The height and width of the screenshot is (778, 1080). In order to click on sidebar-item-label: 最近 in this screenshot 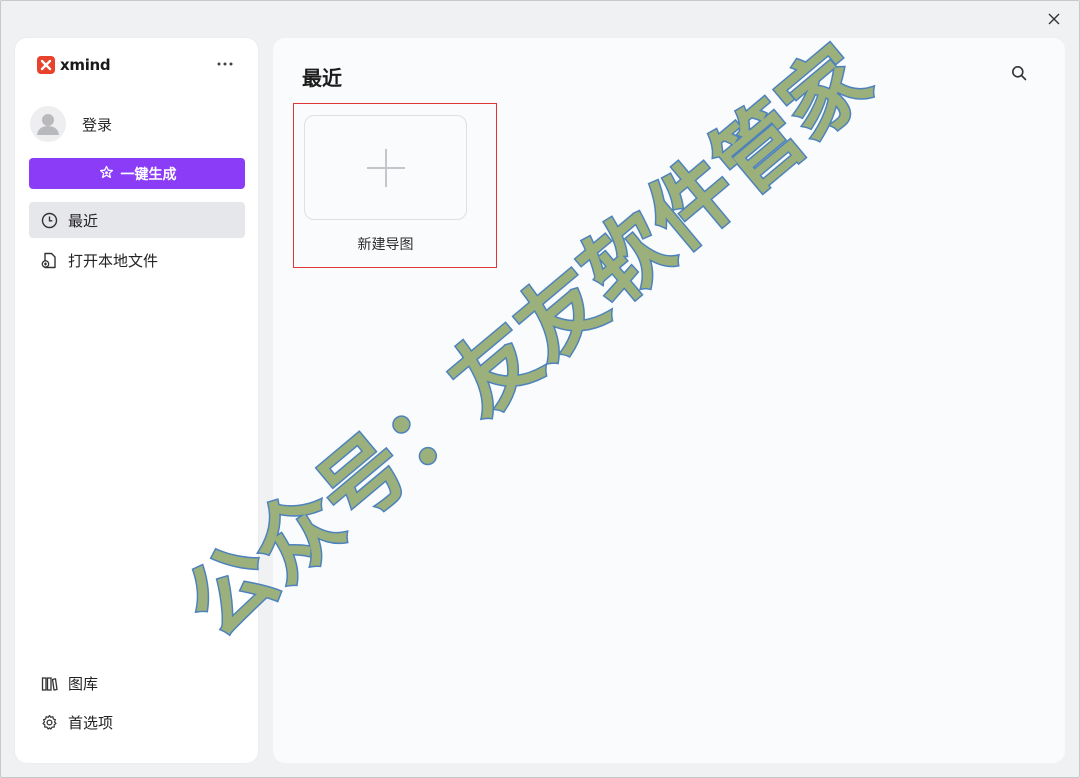, I will do `click(83, 220)`.